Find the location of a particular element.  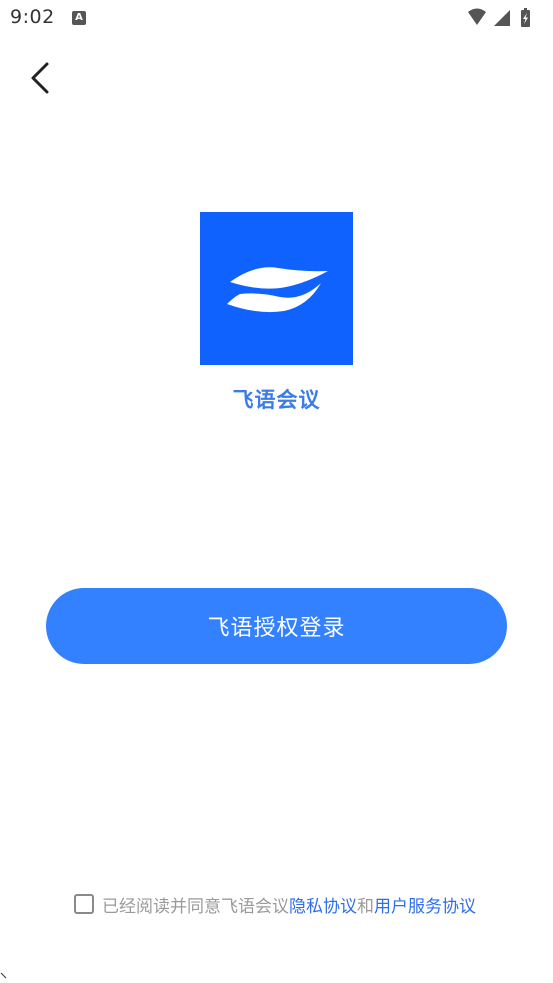

agreement-checkbox is located at coordinates (84, 904).